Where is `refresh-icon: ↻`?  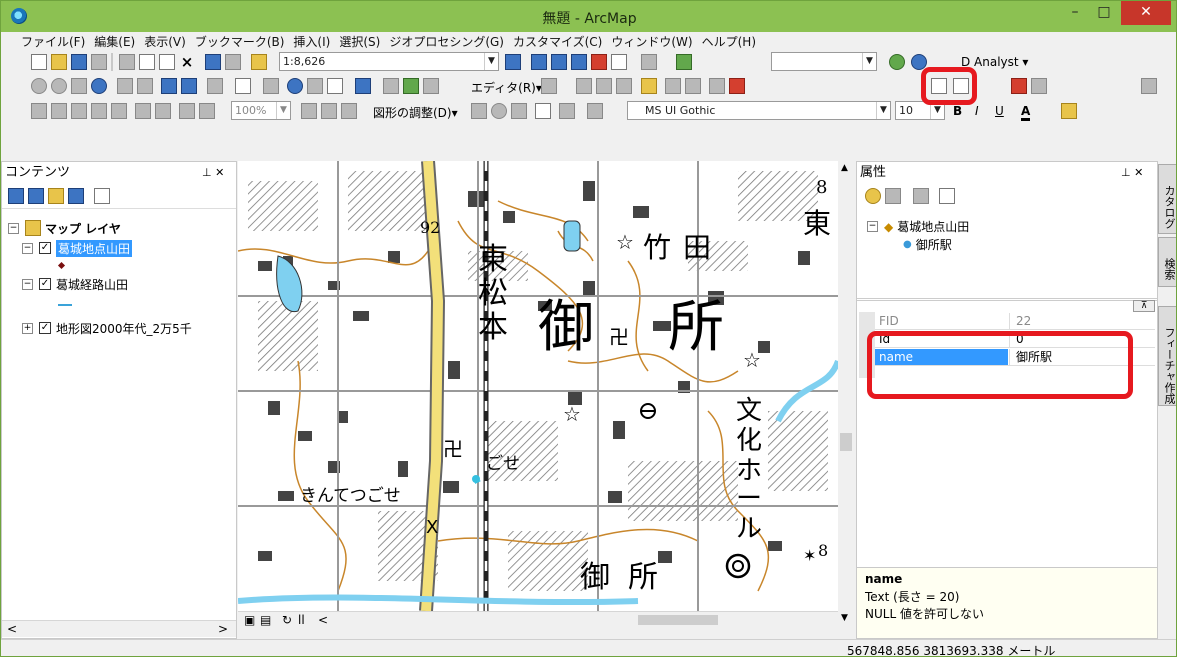 refresh-icon: ↻ is located at coordinates (287, 620).